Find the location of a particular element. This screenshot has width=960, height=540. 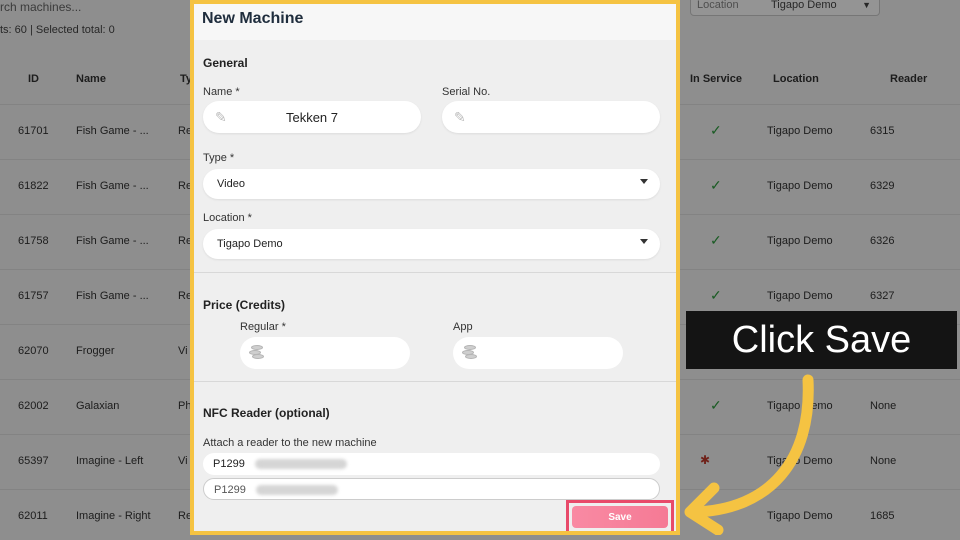

nfc-option-value: P1299 is located at coordinates (230, 490).